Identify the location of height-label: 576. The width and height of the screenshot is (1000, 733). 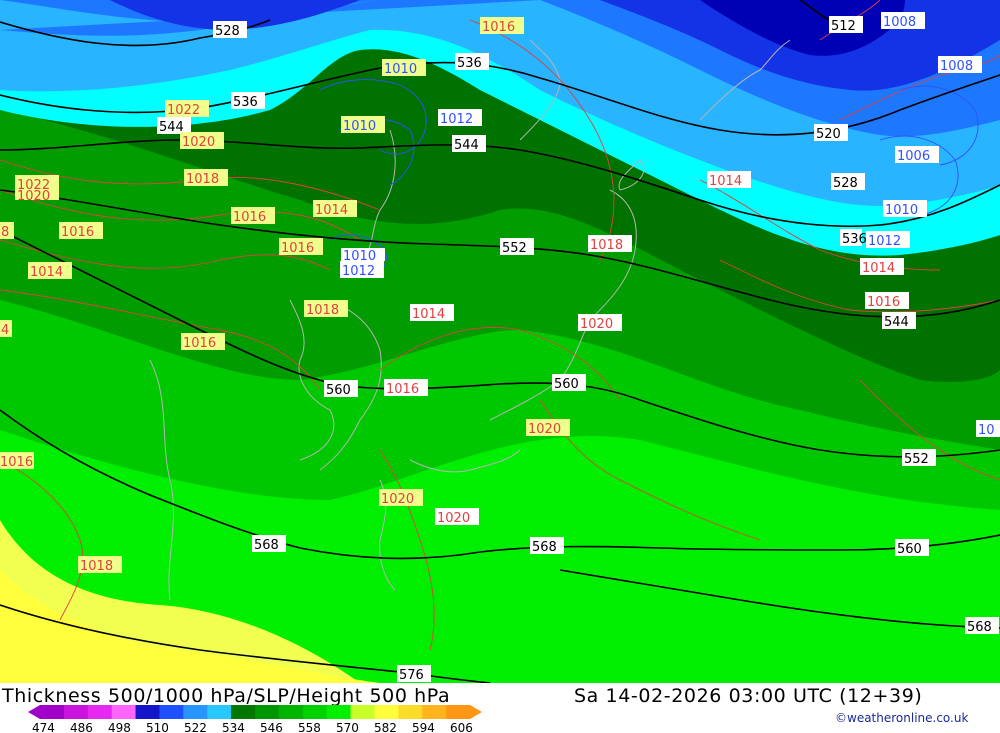
(414, 674).